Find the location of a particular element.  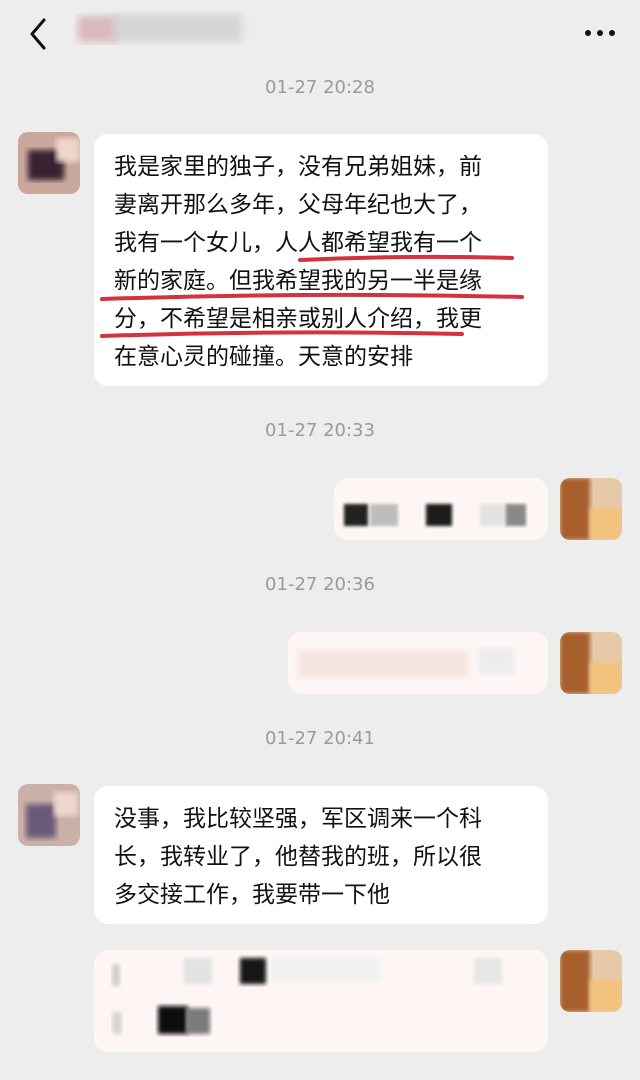

timestamp: 01-27 20:36 is located at coordinates (320, 584).